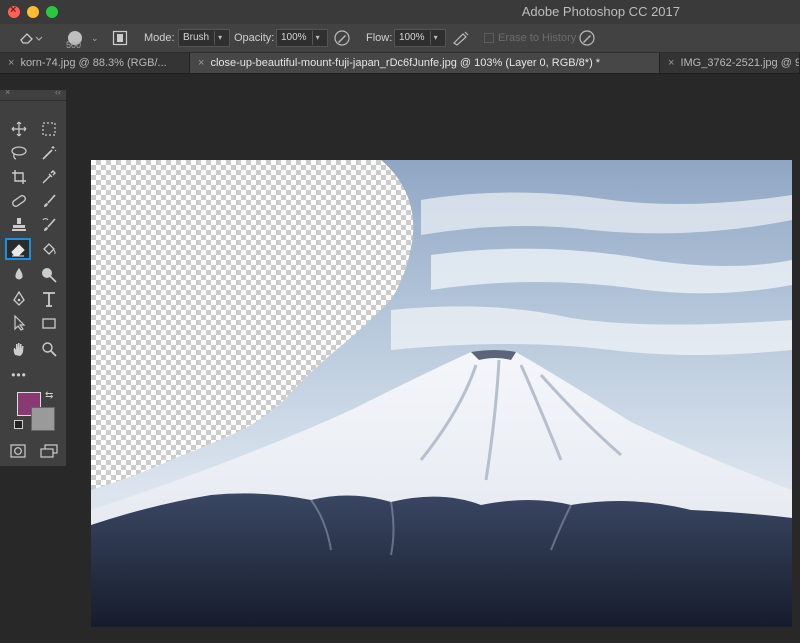 This screenshot has width=800, height=643. I want to click on chevron-down-icon: ⌄, so click(95, 37).